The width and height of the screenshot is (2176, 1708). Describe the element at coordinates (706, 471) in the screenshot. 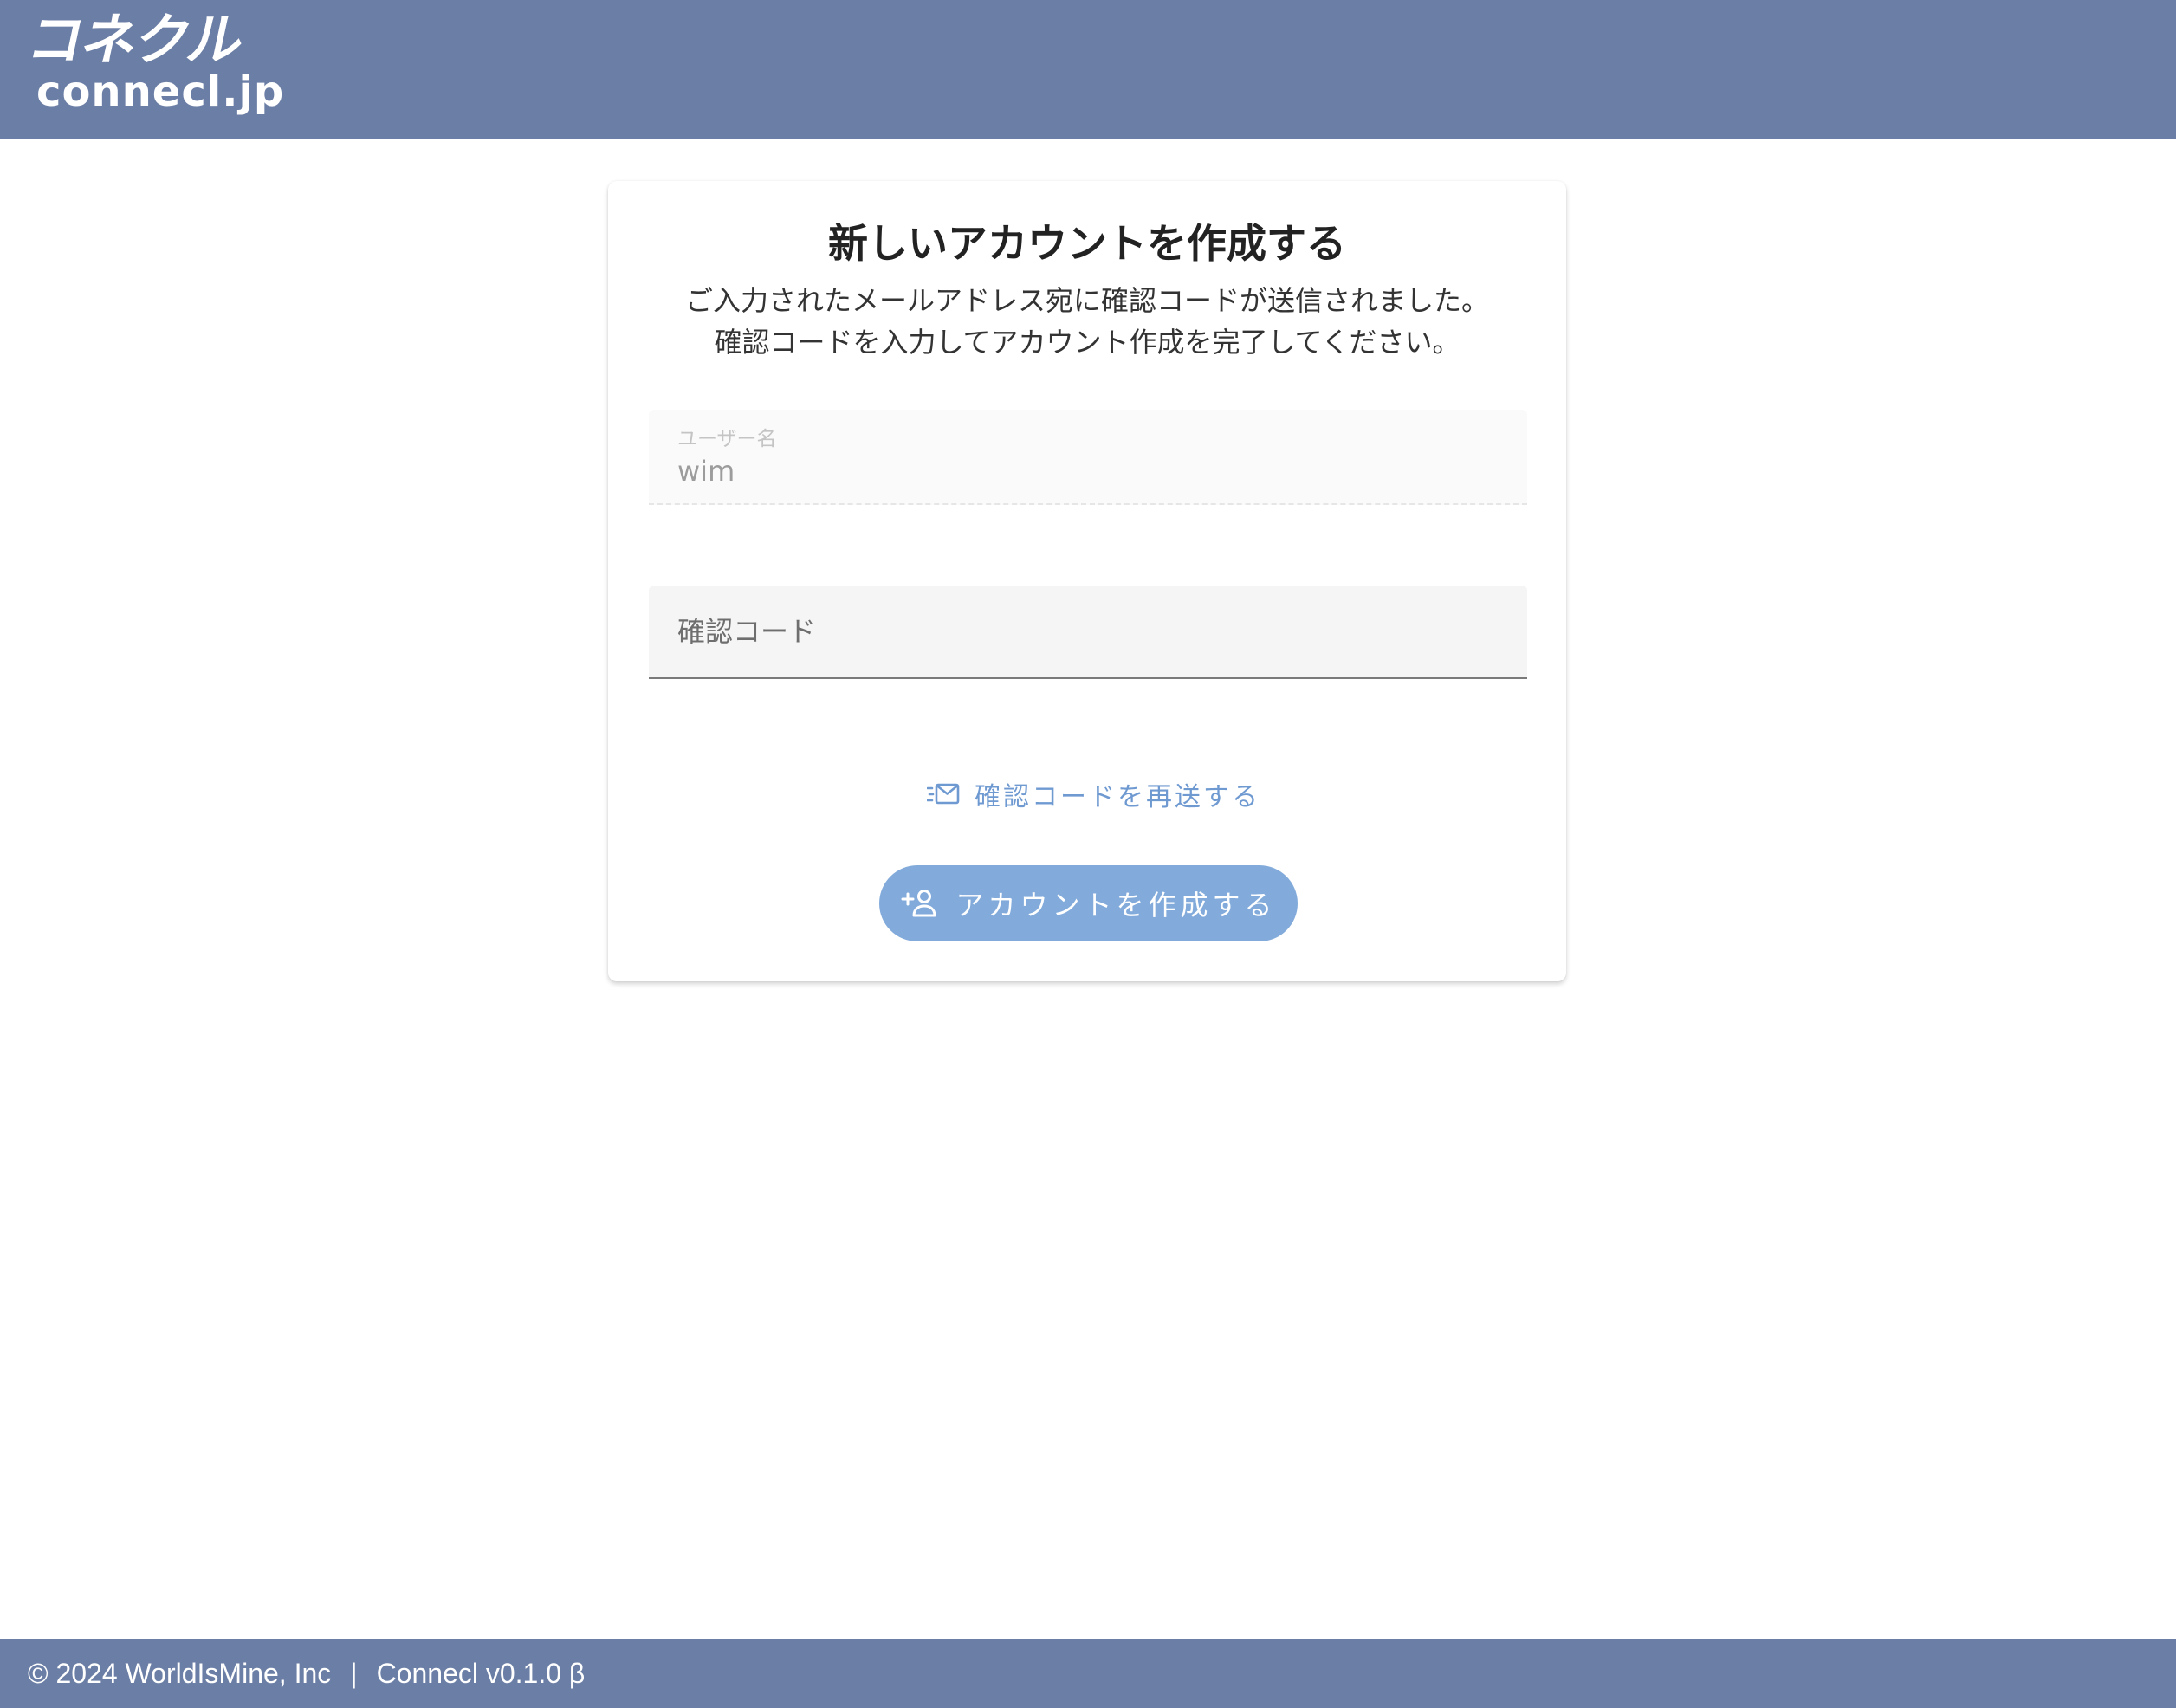

I see `username-value: wim` at that location.